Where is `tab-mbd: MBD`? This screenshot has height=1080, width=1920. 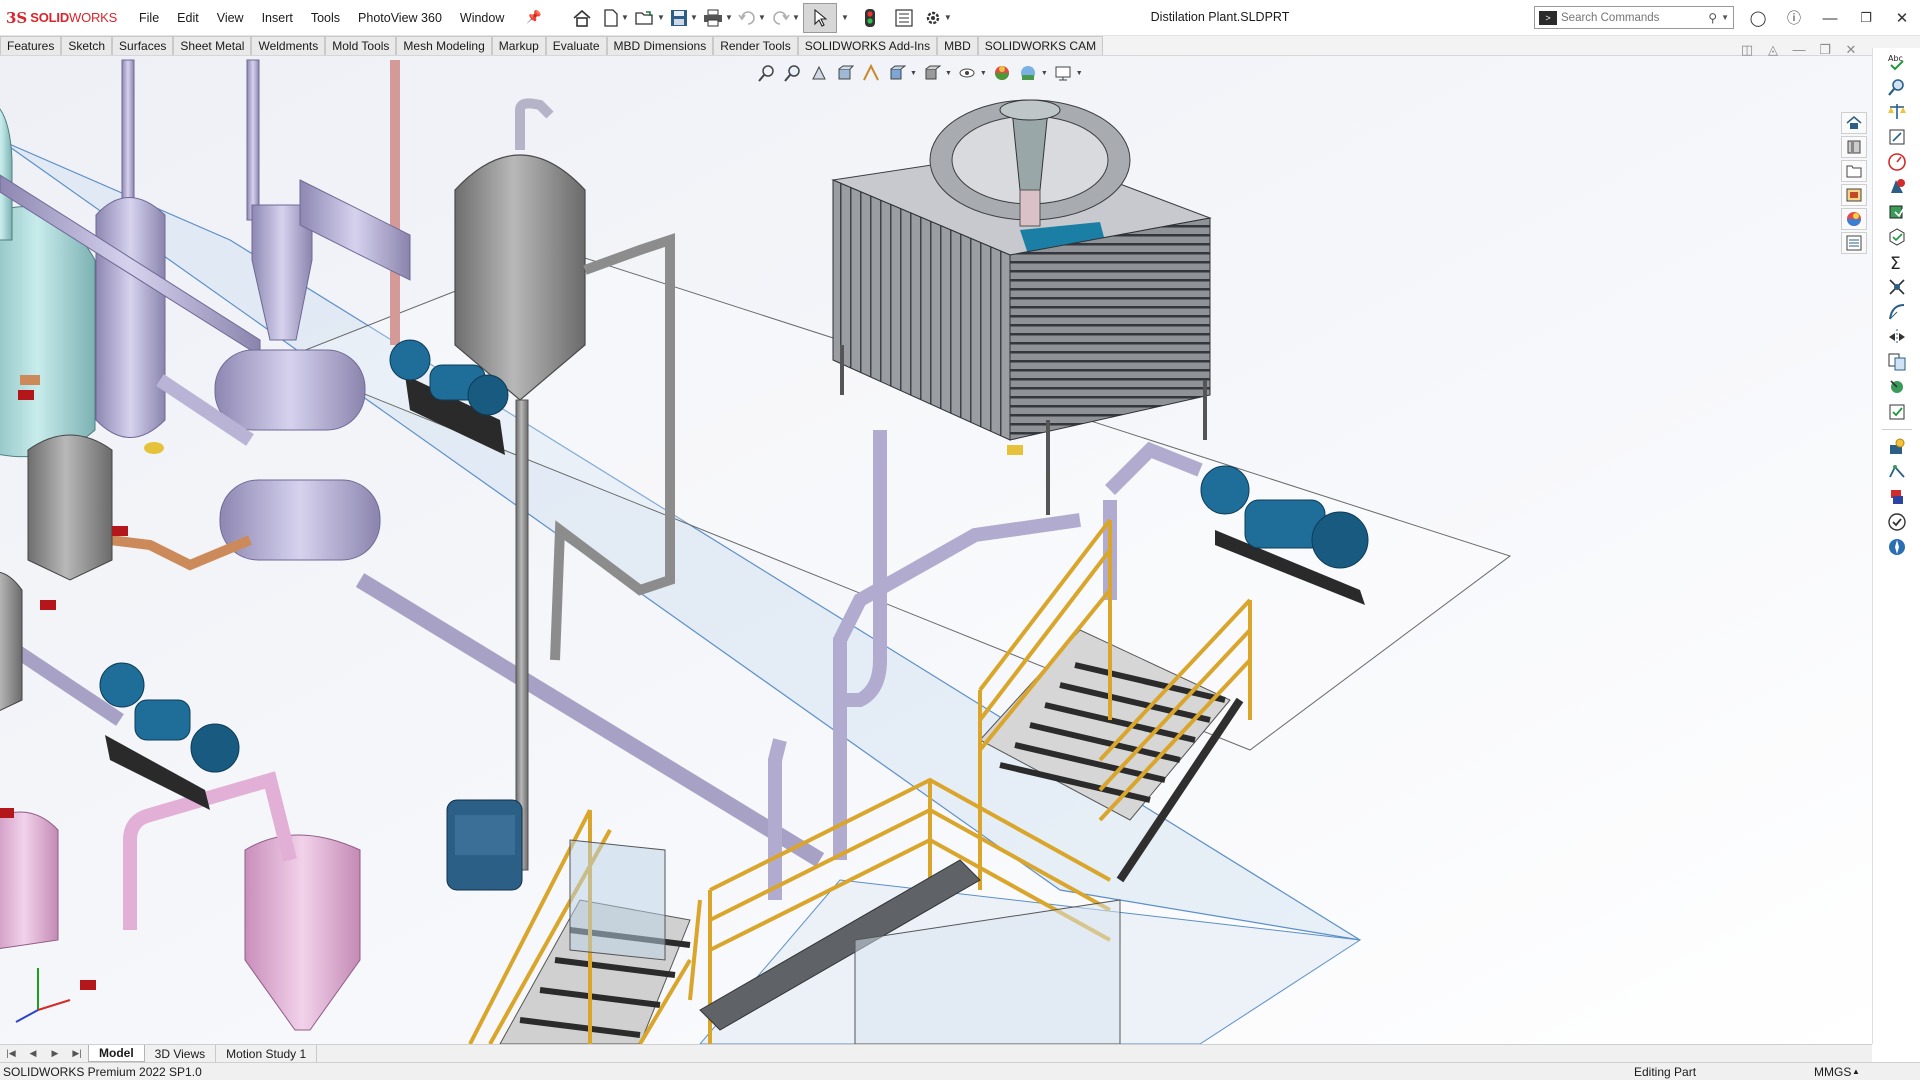 tab-mbd: MBD is located at coordinates (957, 45).